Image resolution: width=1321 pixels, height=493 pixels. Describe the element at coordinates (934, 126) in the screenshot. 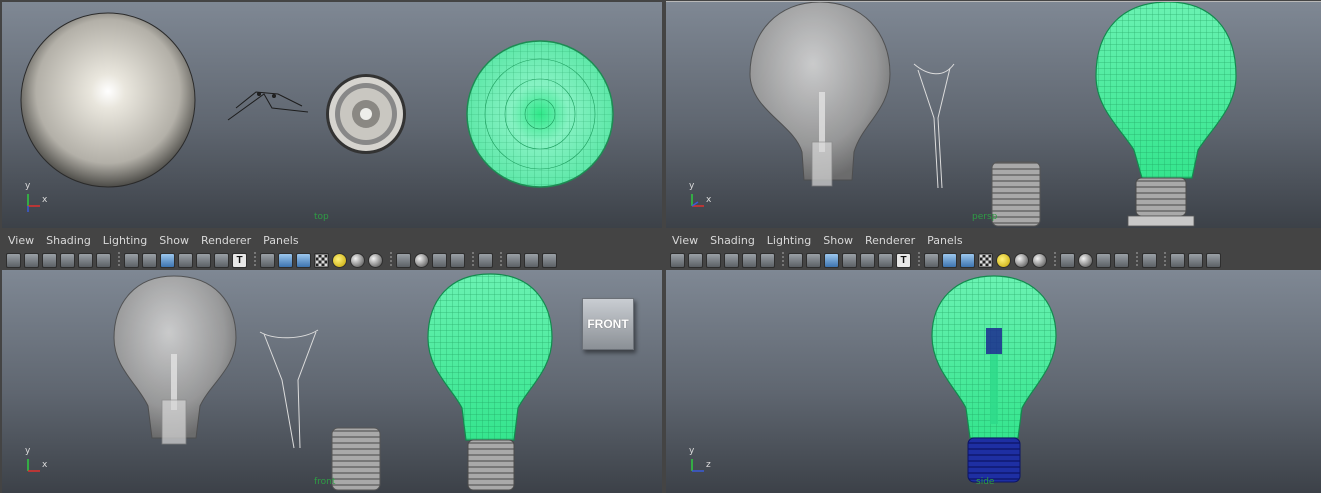

I see `filament-wire-persp` at that location.